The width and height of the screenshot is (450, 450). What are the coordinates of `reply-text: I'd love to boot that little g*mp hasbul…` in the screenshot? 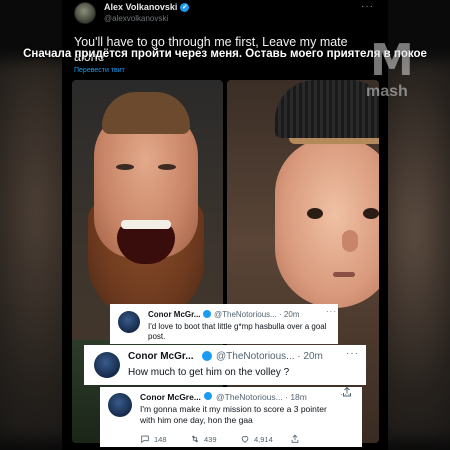 It's located at (237, 332).